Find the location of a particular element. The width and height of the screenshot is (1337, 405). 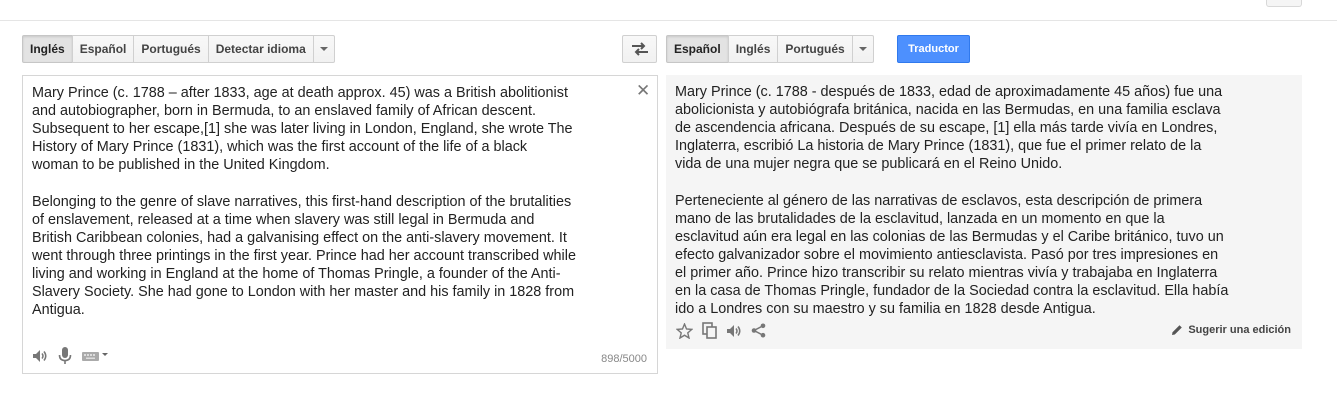

source-language-bar: Inglés Español Portugués Detectar idioma is located at coordinates (178, 49).